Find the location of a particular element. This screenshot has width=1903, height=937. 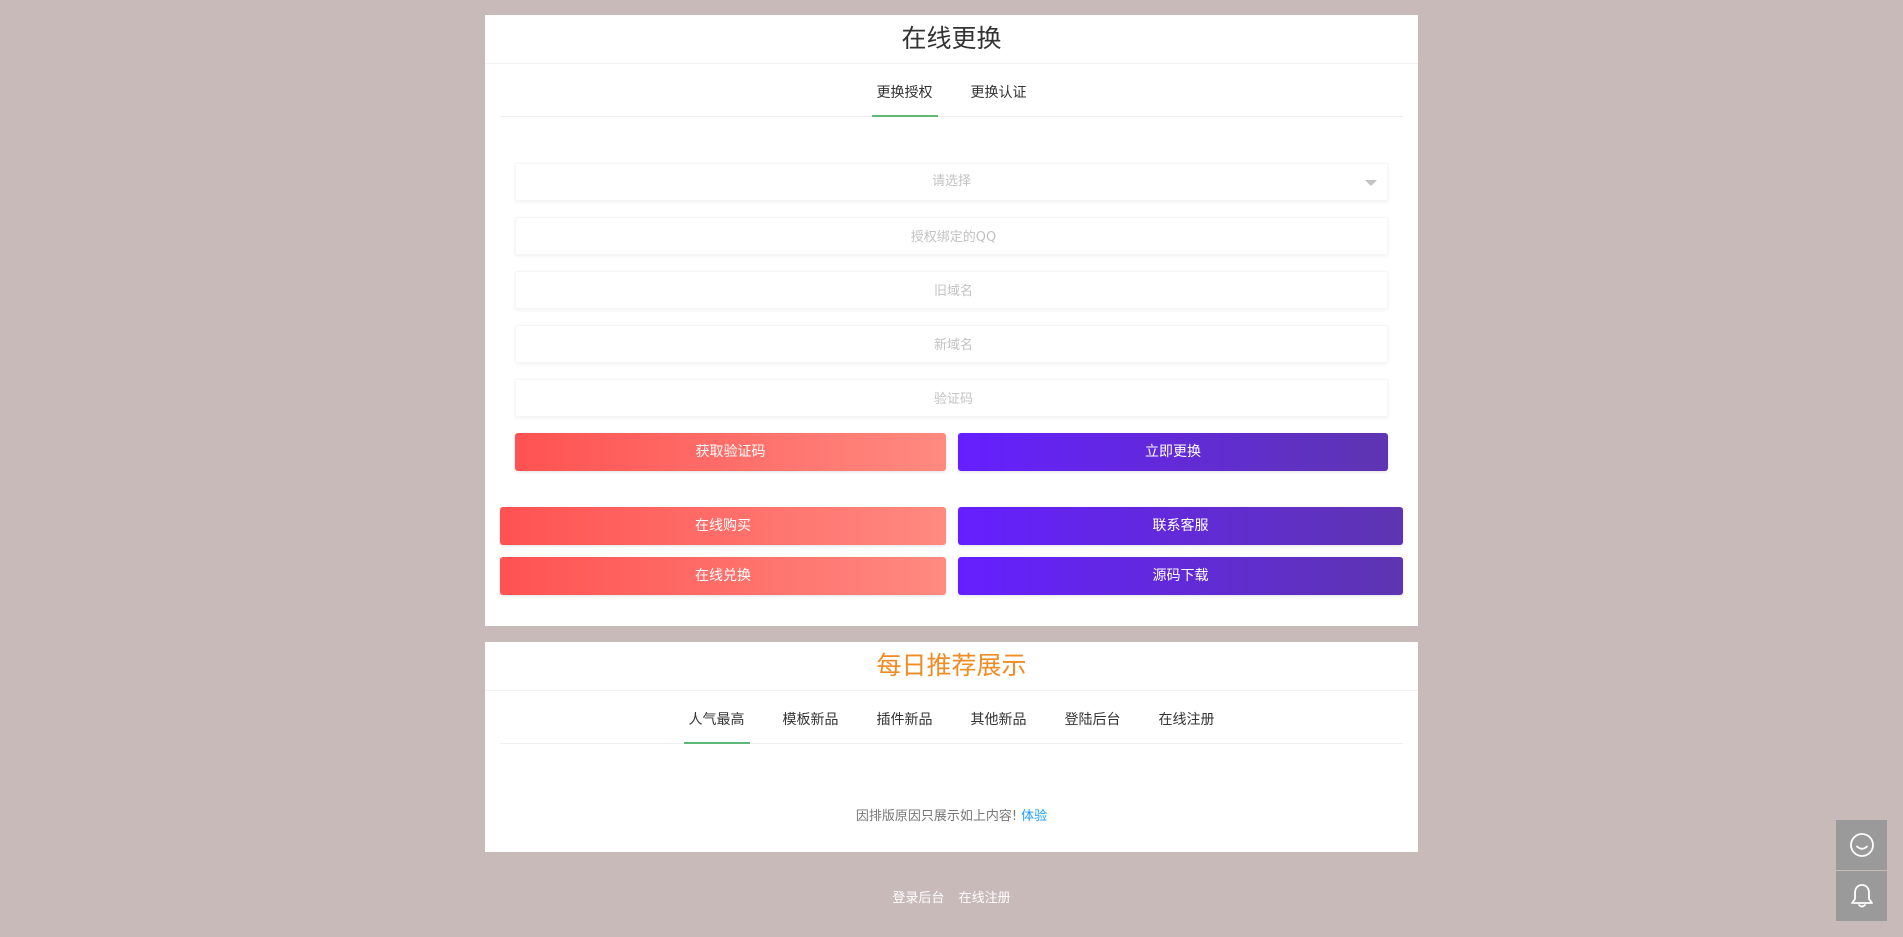

get-code-button: 获取验证码 is located at coordinates (730, 452).